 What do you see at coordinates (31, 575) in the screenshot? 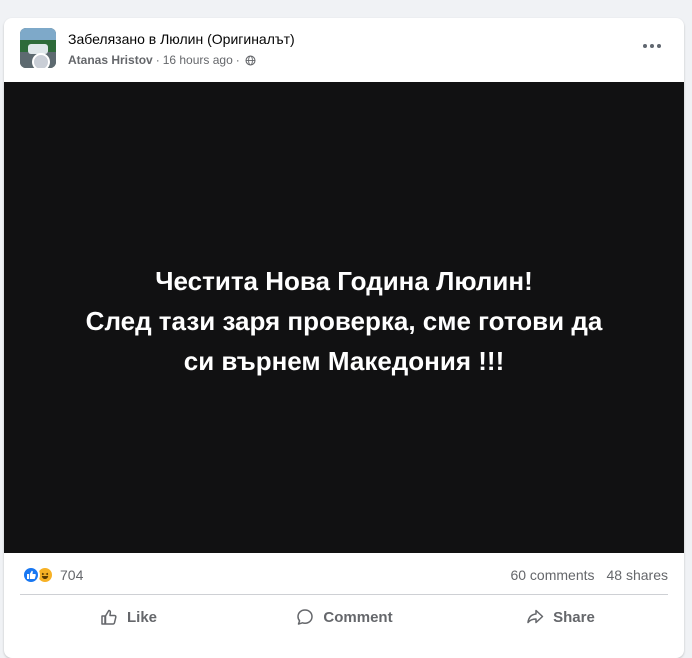
I see `like-reaction-icon` at bounding box center [31, 575].